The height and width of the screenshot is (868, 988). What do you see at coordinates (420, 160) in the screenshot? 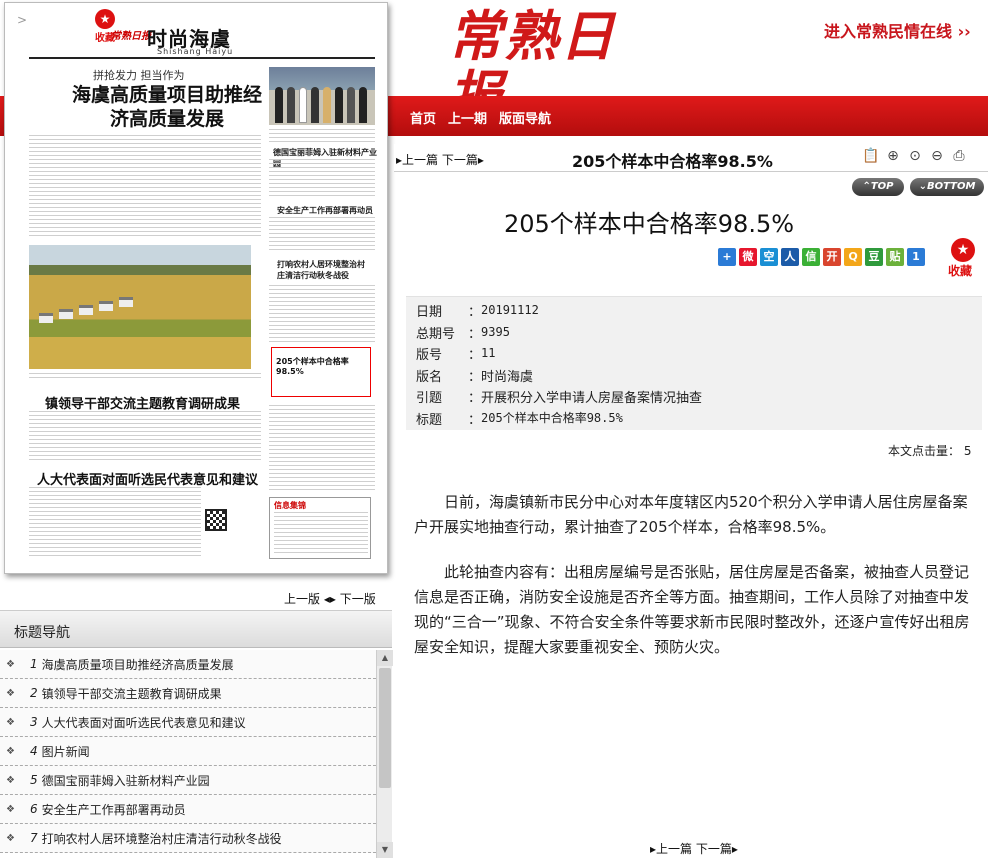
I see `prev-article-link: 上一篇` at bounding box center [420, 160].